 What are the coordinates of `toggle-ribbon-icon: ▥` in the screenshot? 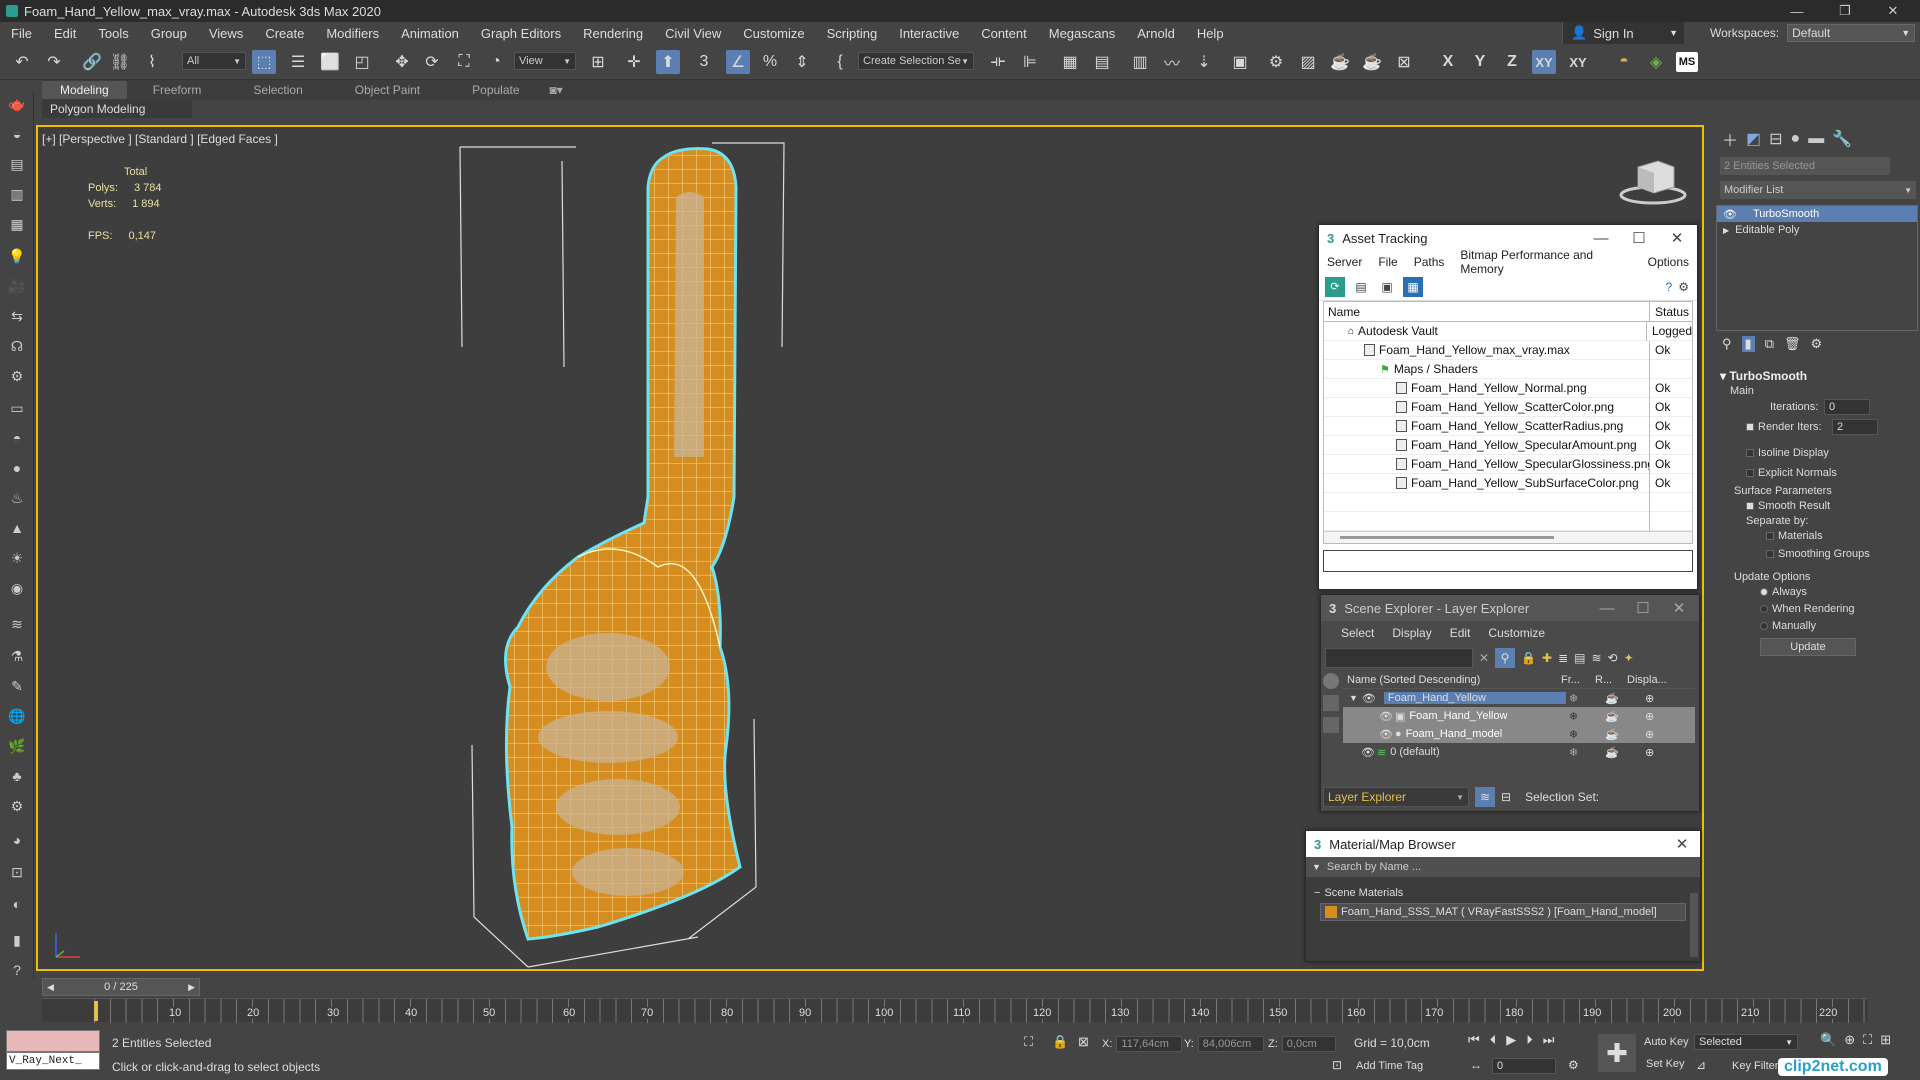 It's located at (1140, 62).